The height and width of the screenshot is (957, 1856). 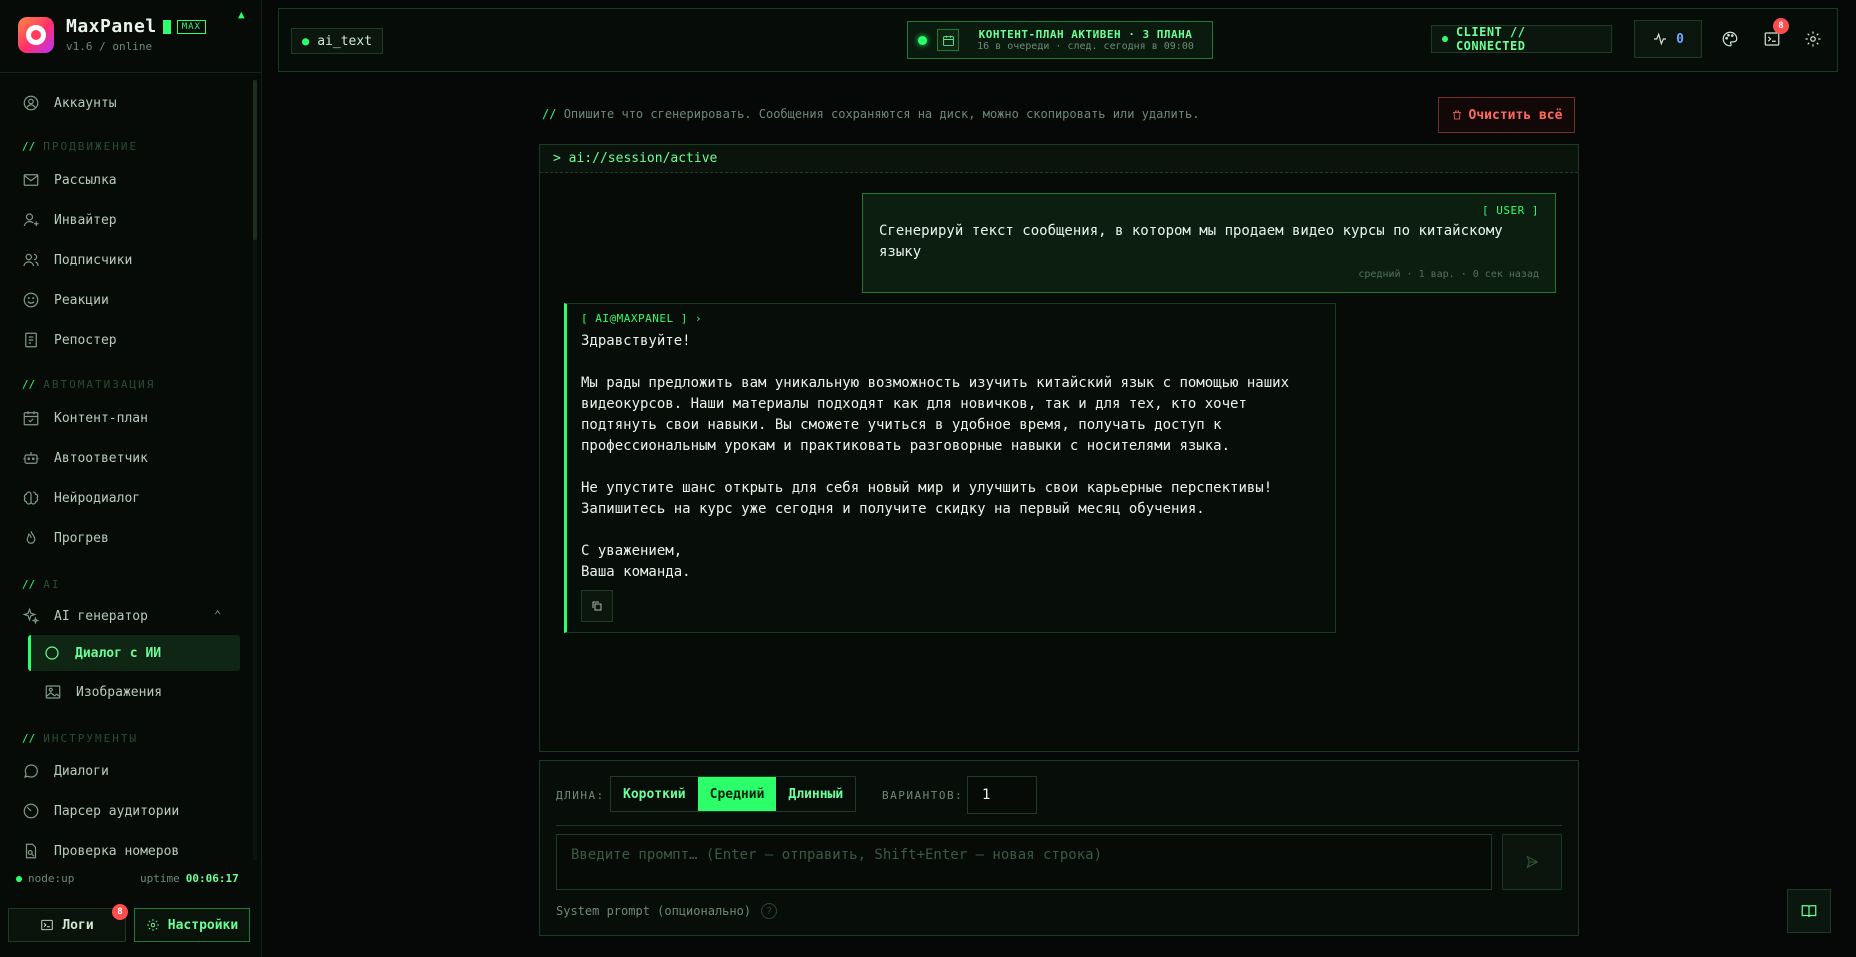 I want to click on sidebar-item-ai-dialog: Диалог с ИИ, so click(x=134, y=653).